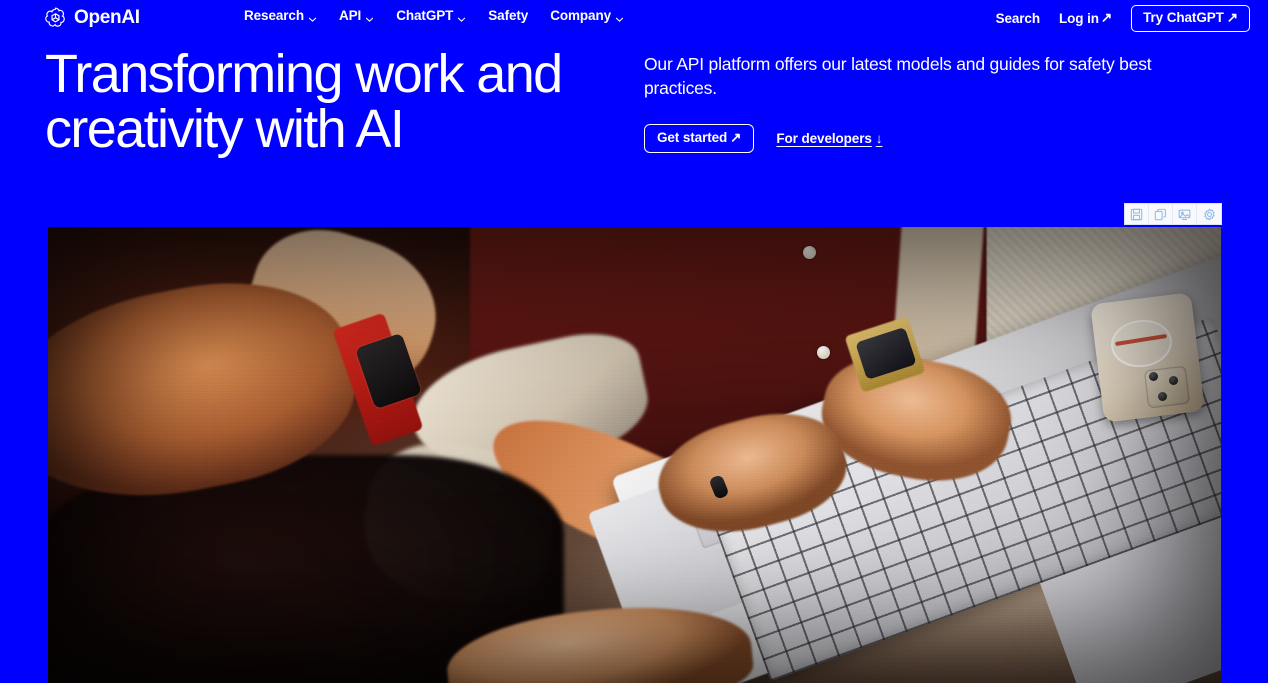  I want to click on save-image-button, so click(1137, 214).